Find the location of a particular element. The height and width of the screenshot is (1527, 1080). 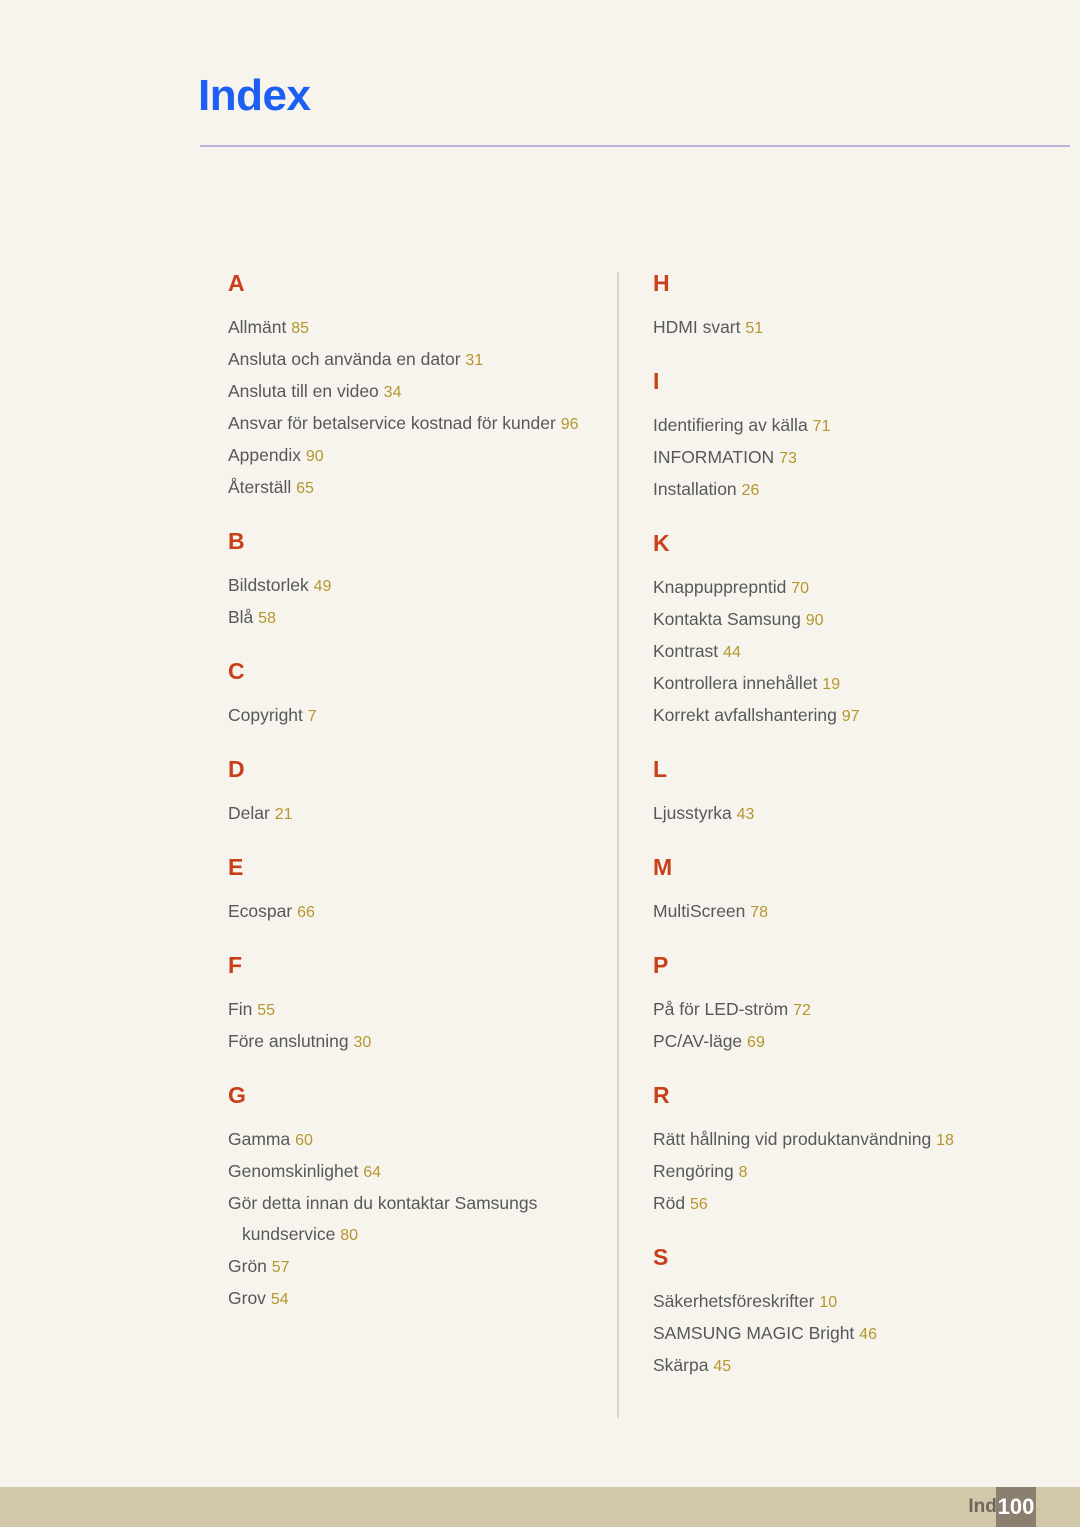

index-entry: Gamma 60 is located at coordinates (413, 1140).